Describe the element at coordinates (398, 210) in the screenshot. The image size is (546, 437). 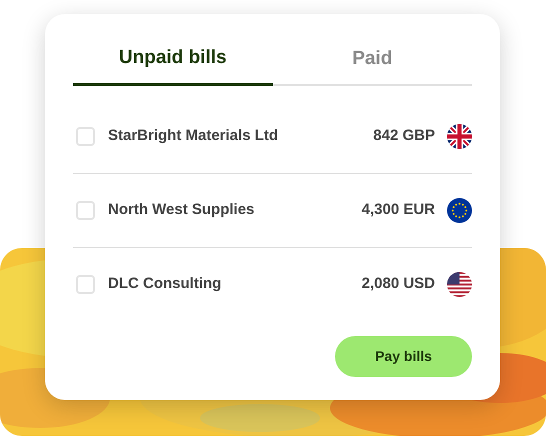
I see `bill-amount: 4,300 EUR` at that location.